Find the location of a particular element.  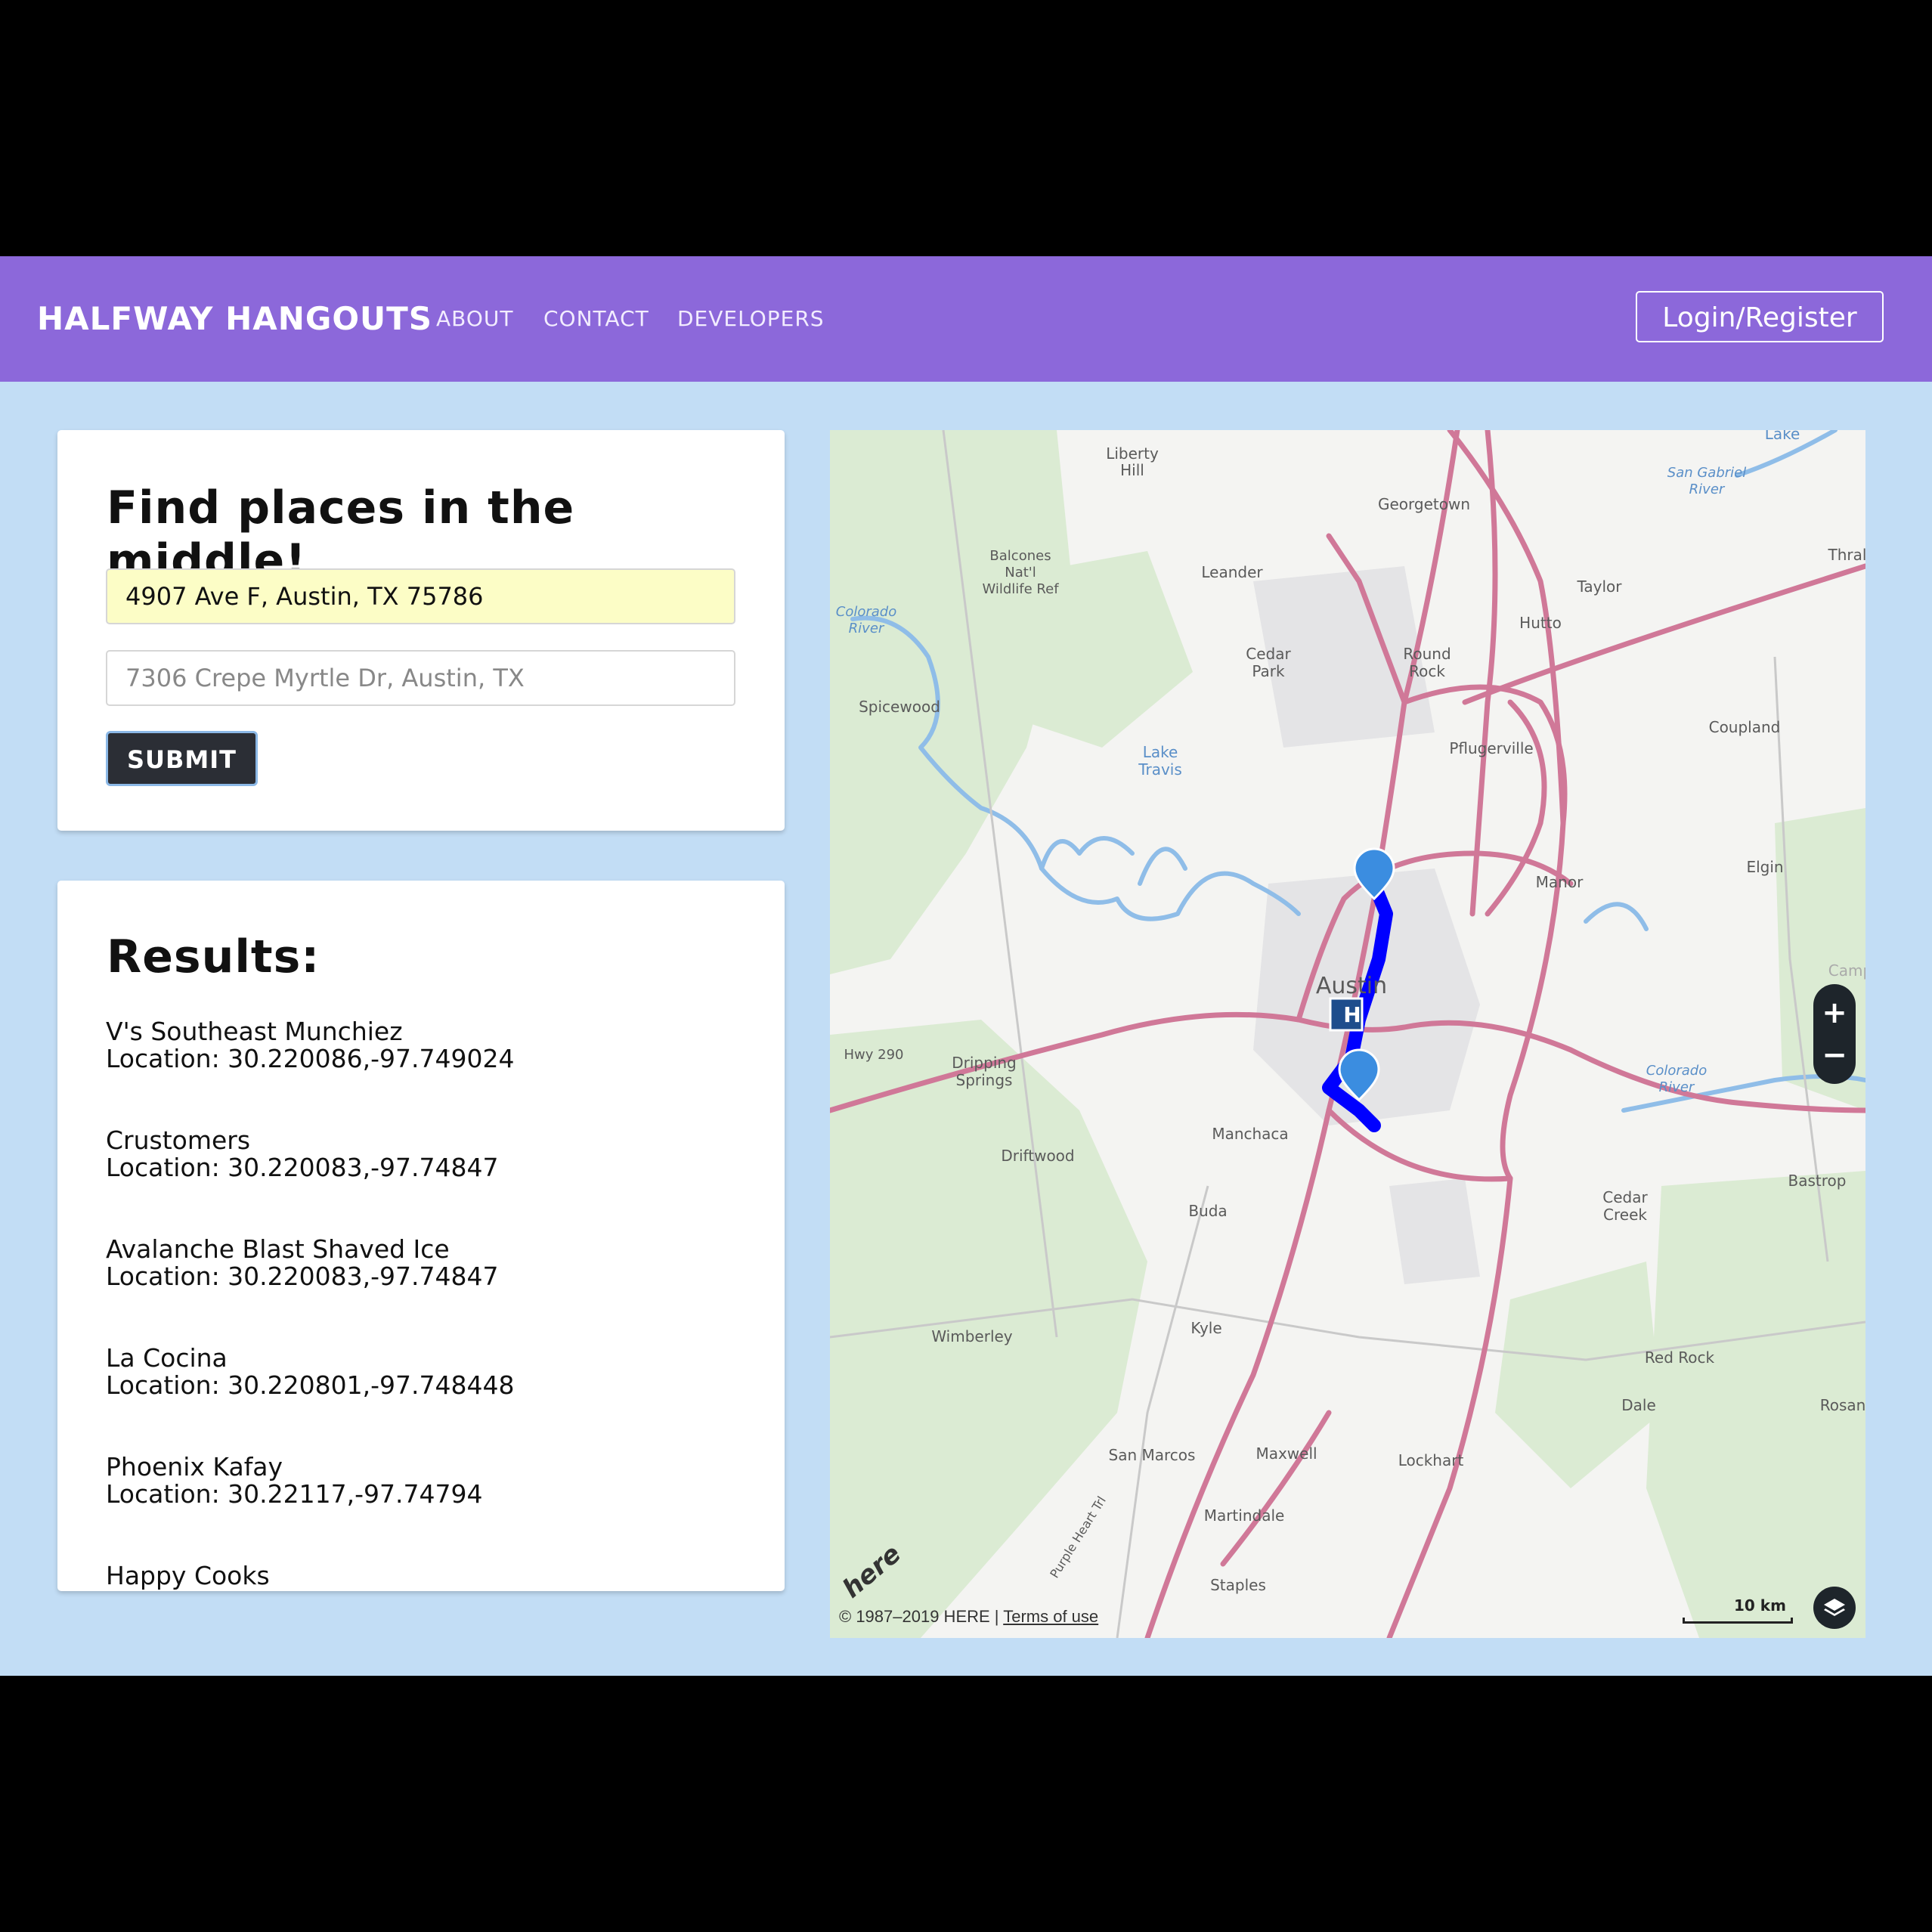

result-location: Location: 30.220801,-97.748448 is located at coordinates (310, 1385).